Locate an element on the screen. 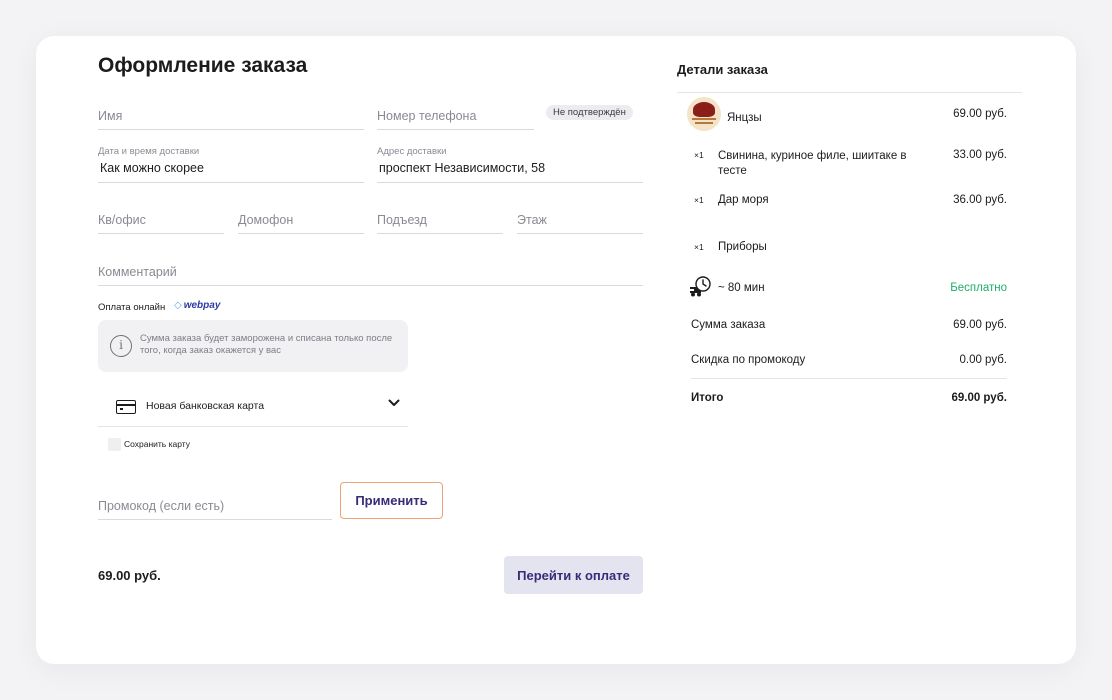 This screenshot has height=700, width=1112. save-card-label: Сохранить карту is located at coordinates (157, 444).